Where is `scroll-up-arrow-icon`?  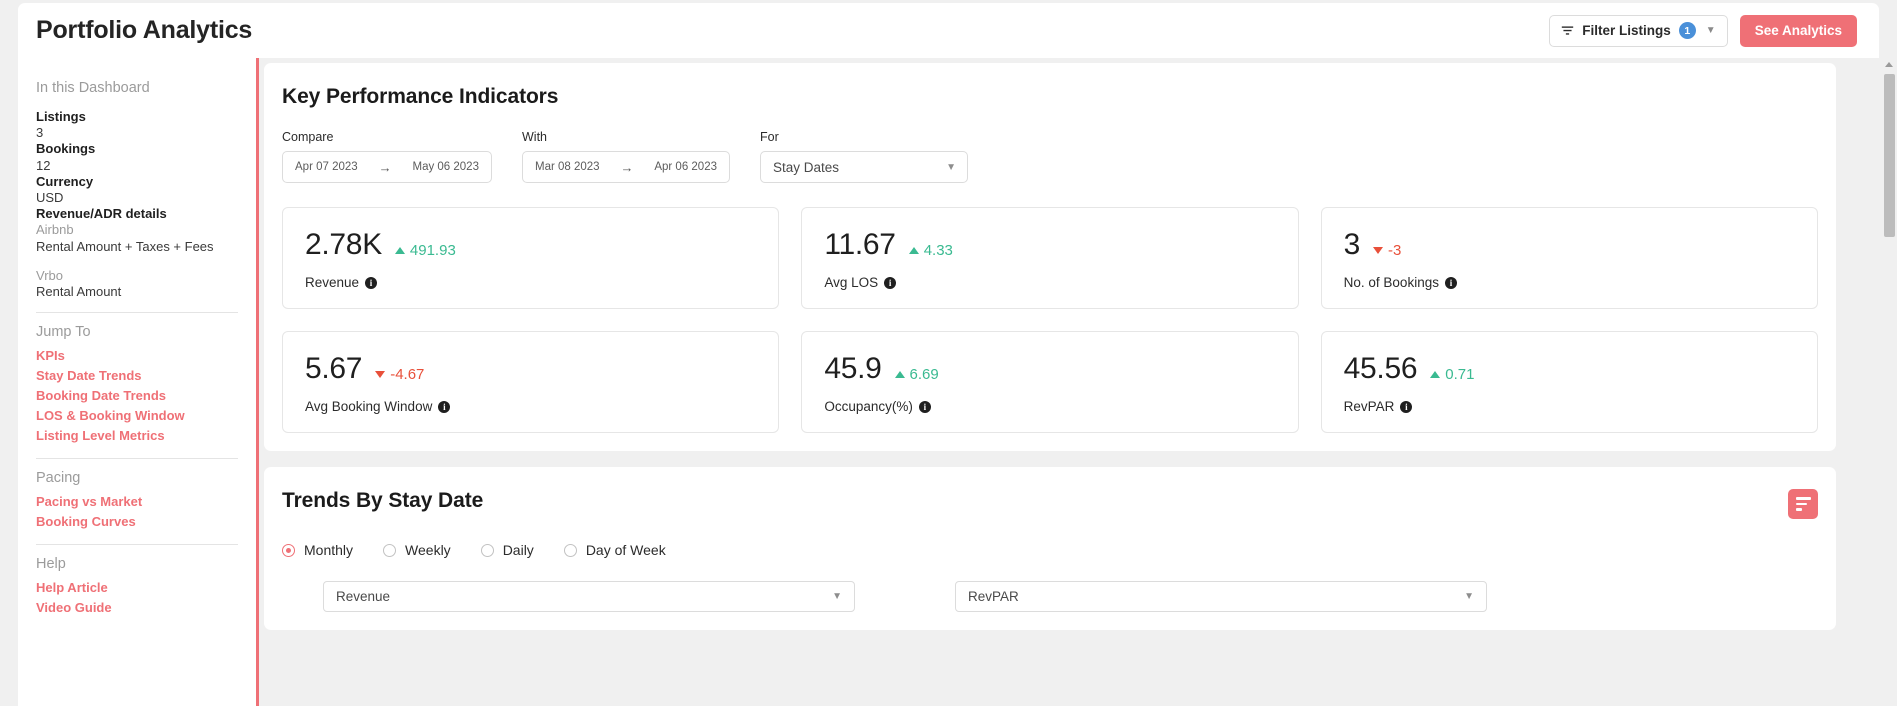 scroll-up-arrow-icon is located at coordinates (1889, 64).